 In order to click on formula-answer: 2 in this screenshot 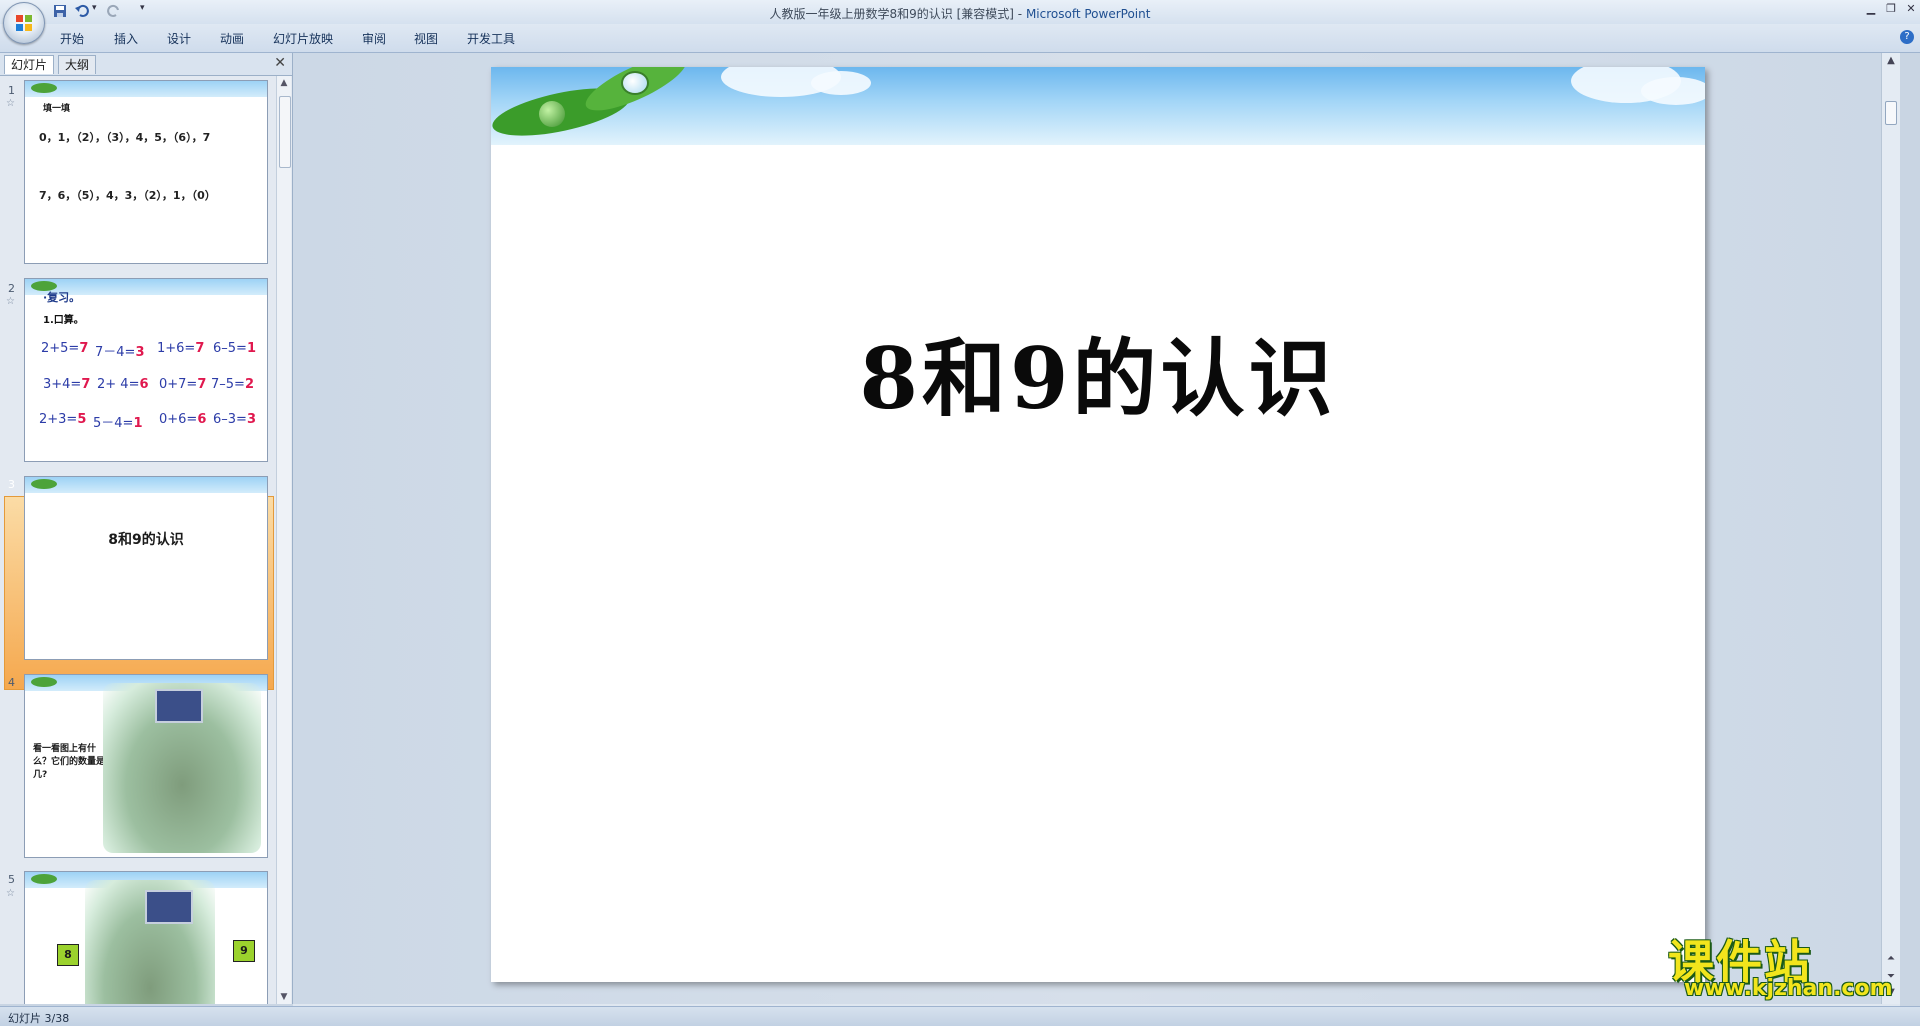, I will do `click(249, 384)`.